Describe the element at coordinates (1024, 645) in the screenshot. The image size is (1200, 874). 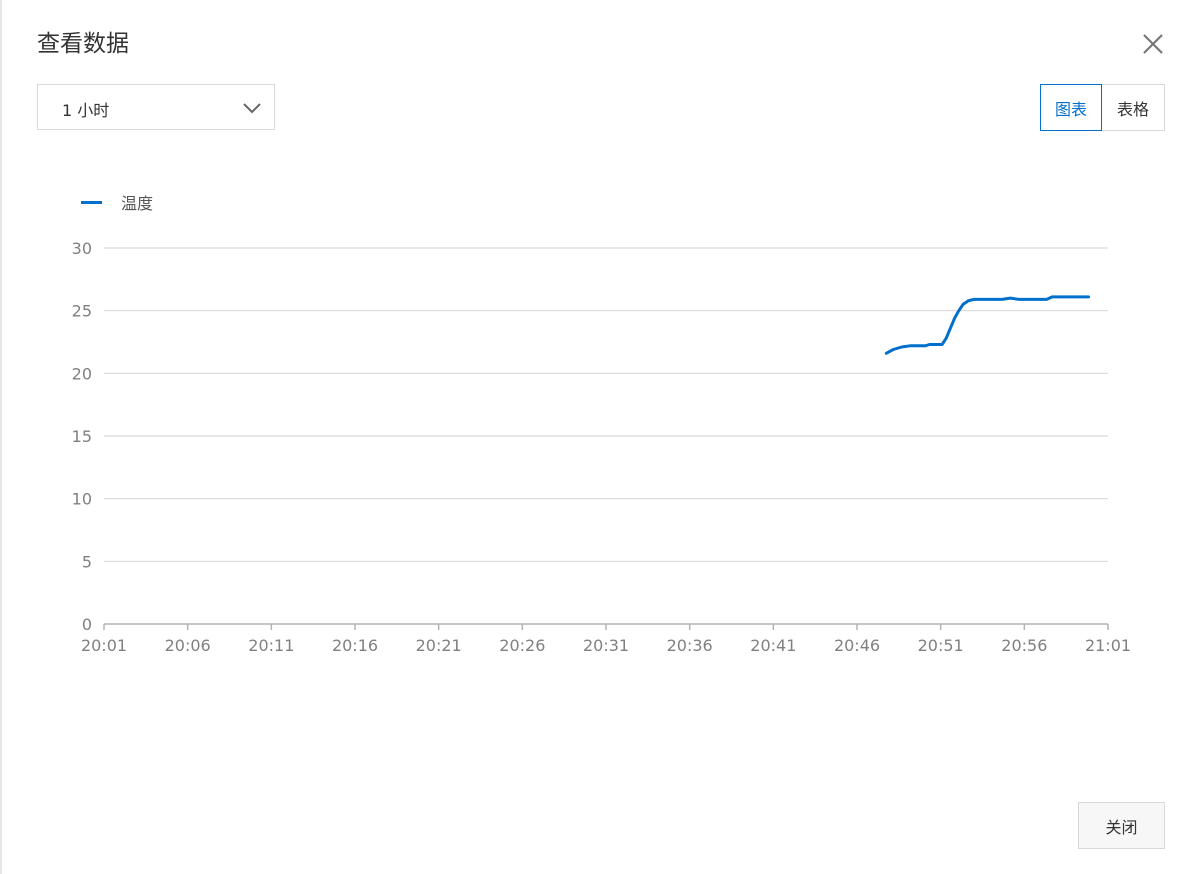
I see `x-tick-label: 20:56` at that location.